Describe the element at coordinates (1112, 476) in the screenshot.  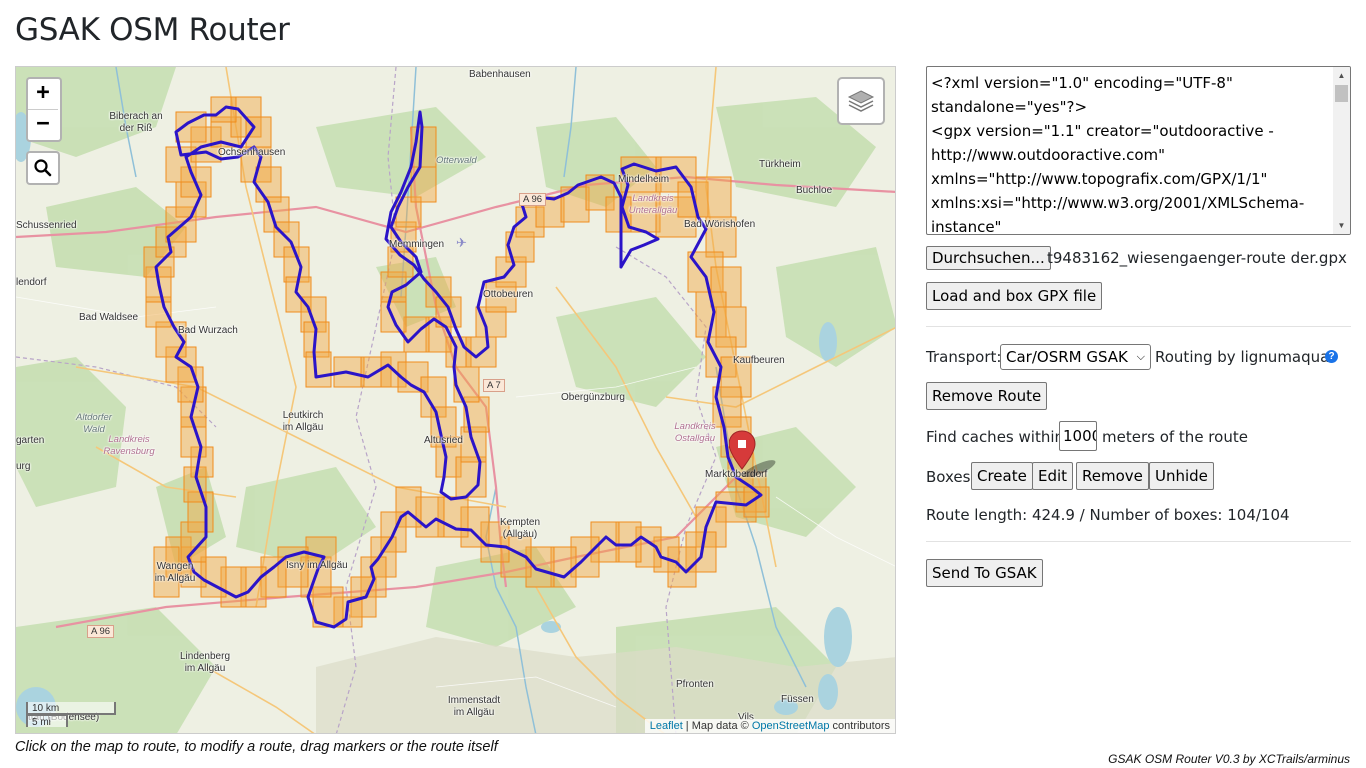
I see `remove-boxes-button: Remove` at that location.